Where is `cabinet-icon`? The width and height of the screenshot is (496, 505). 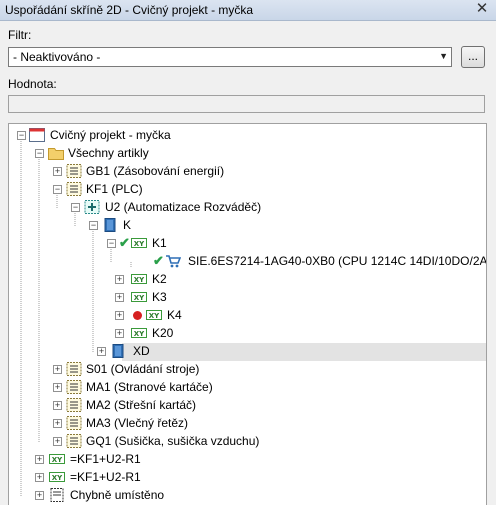
cabinet-icon is located at coordinates (92, 207).